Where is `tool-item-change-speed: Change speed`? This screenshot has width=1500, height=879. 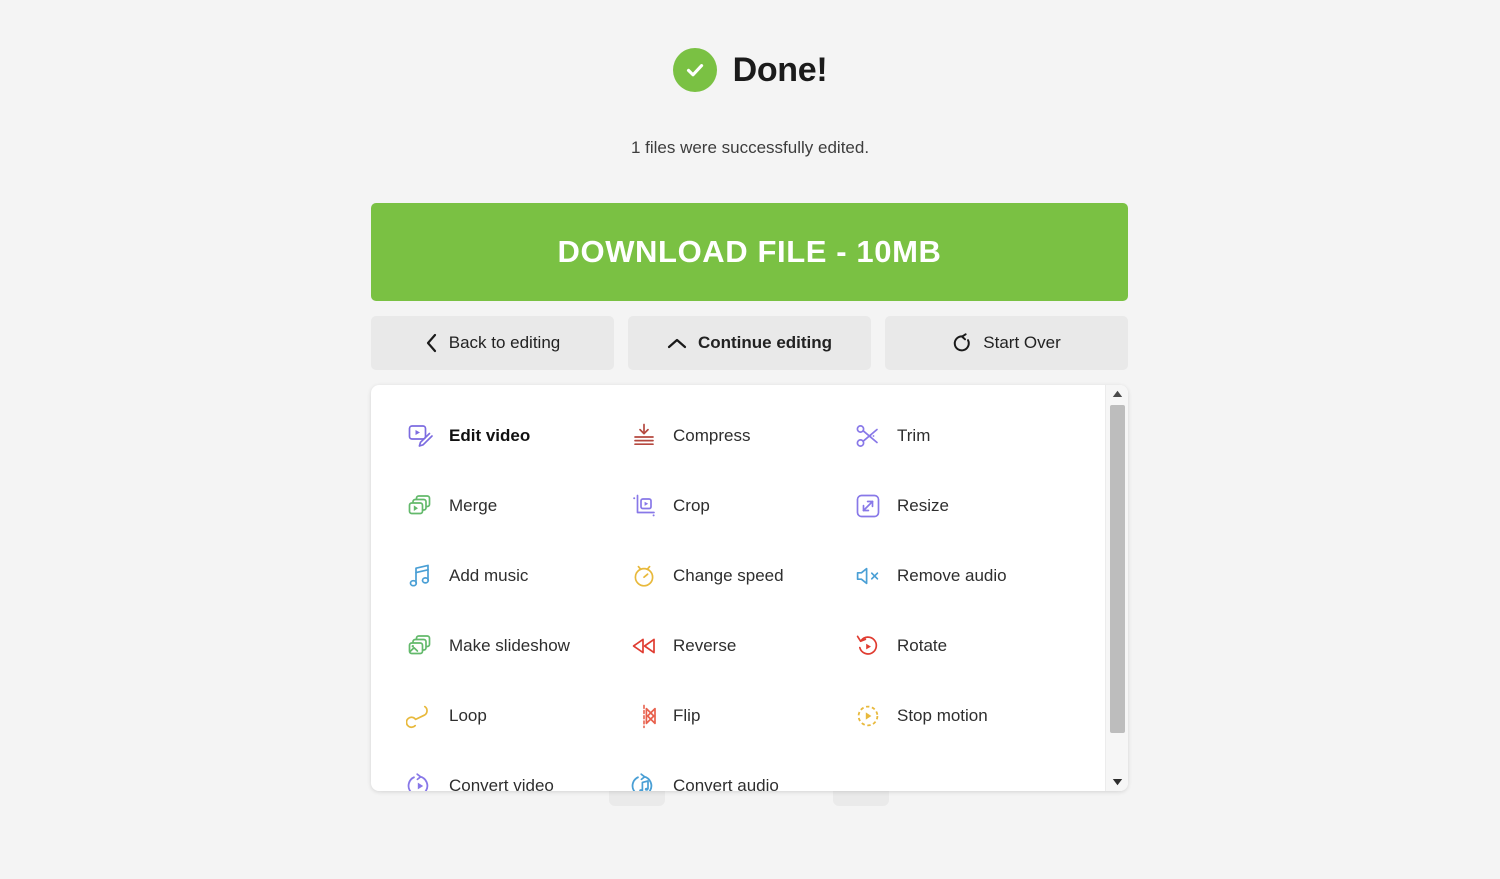
tool-item-change-speed: Change speed is located at coordinates (707, 576).